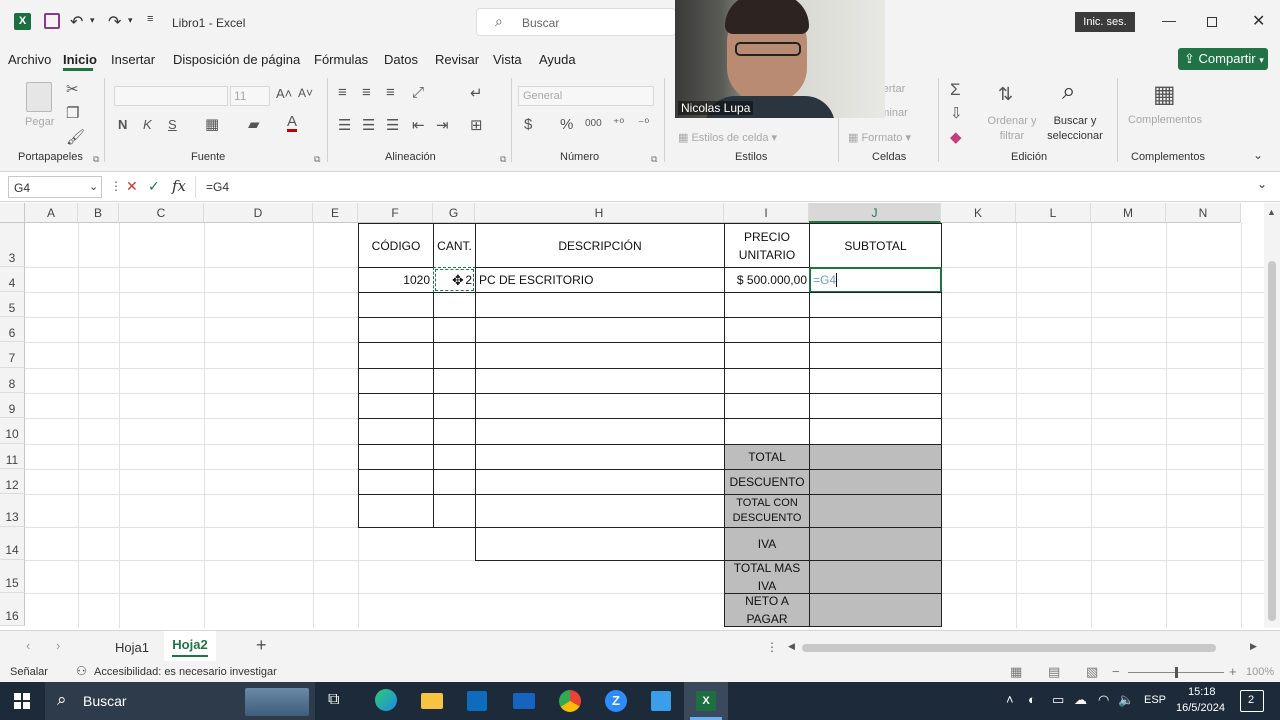  Describe the element at coordinates (956, 113) in the screenshot. I see `fill-icon: ⇩` at that location.